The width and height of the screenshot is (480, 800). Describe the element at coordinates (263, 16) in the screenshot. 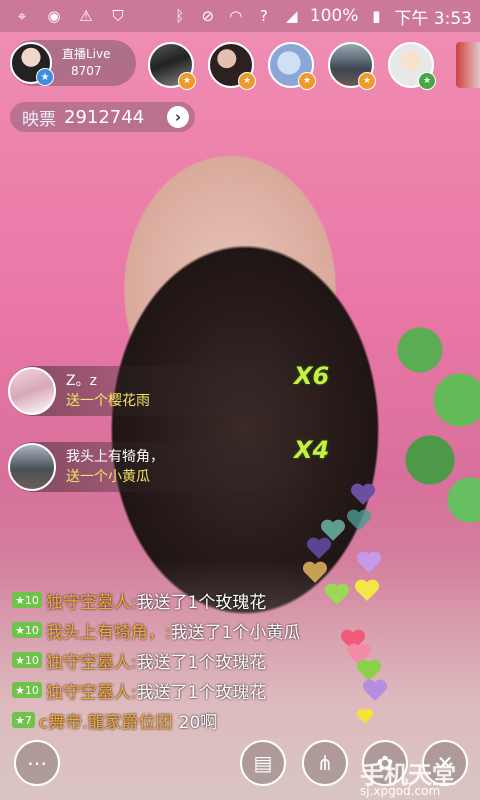

I see `sim-icon: ?` at that location.